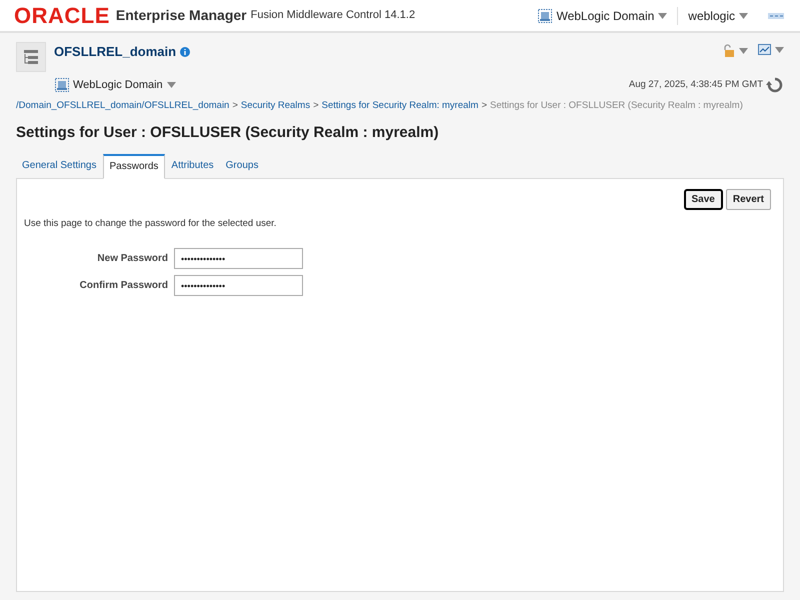 This screenshot has width=800, height=600. Describe the element at coordinates (764, 49) in the screenshot. I see `chart-icon` at that location.